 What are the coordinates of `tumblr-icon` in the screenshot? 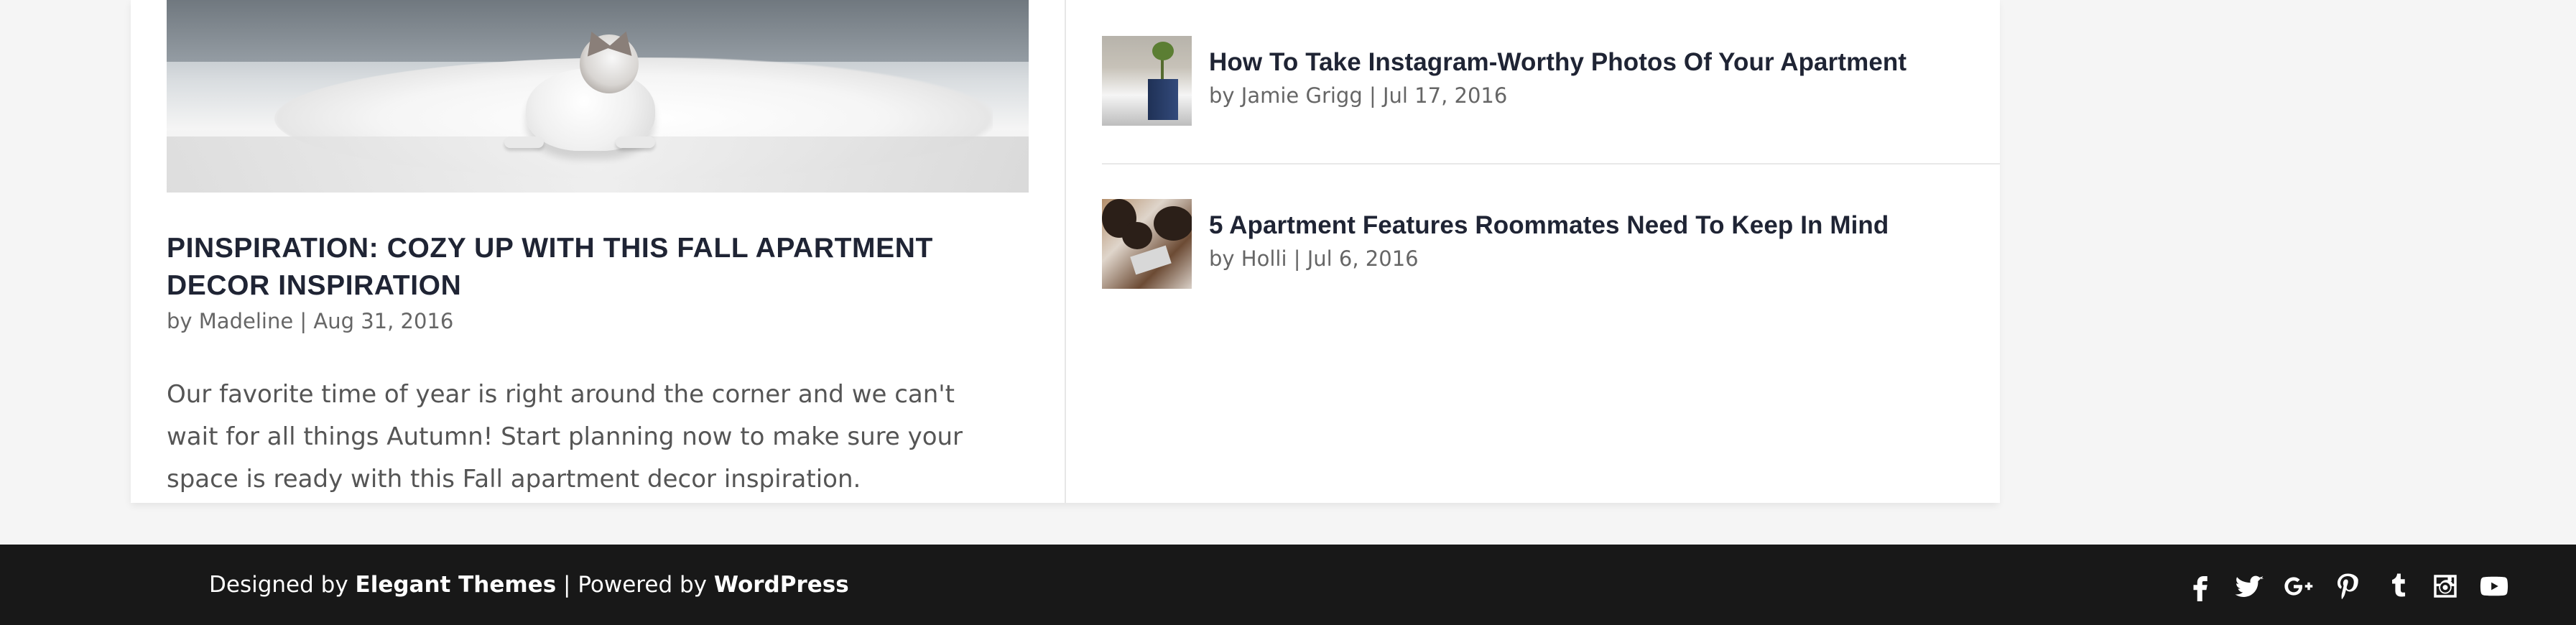 It's located at (2396, 586).